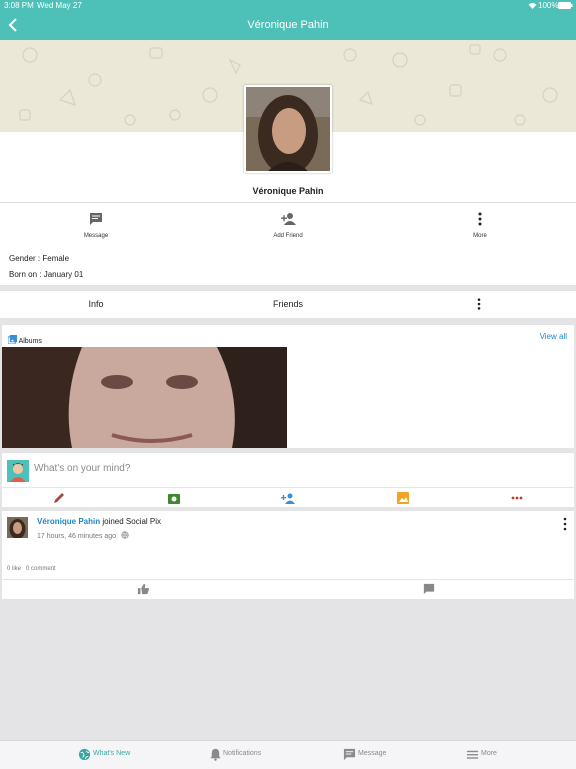  Describe the element at coordinates (174, 498) in the screenshot. I see `camera-icon` at that location.